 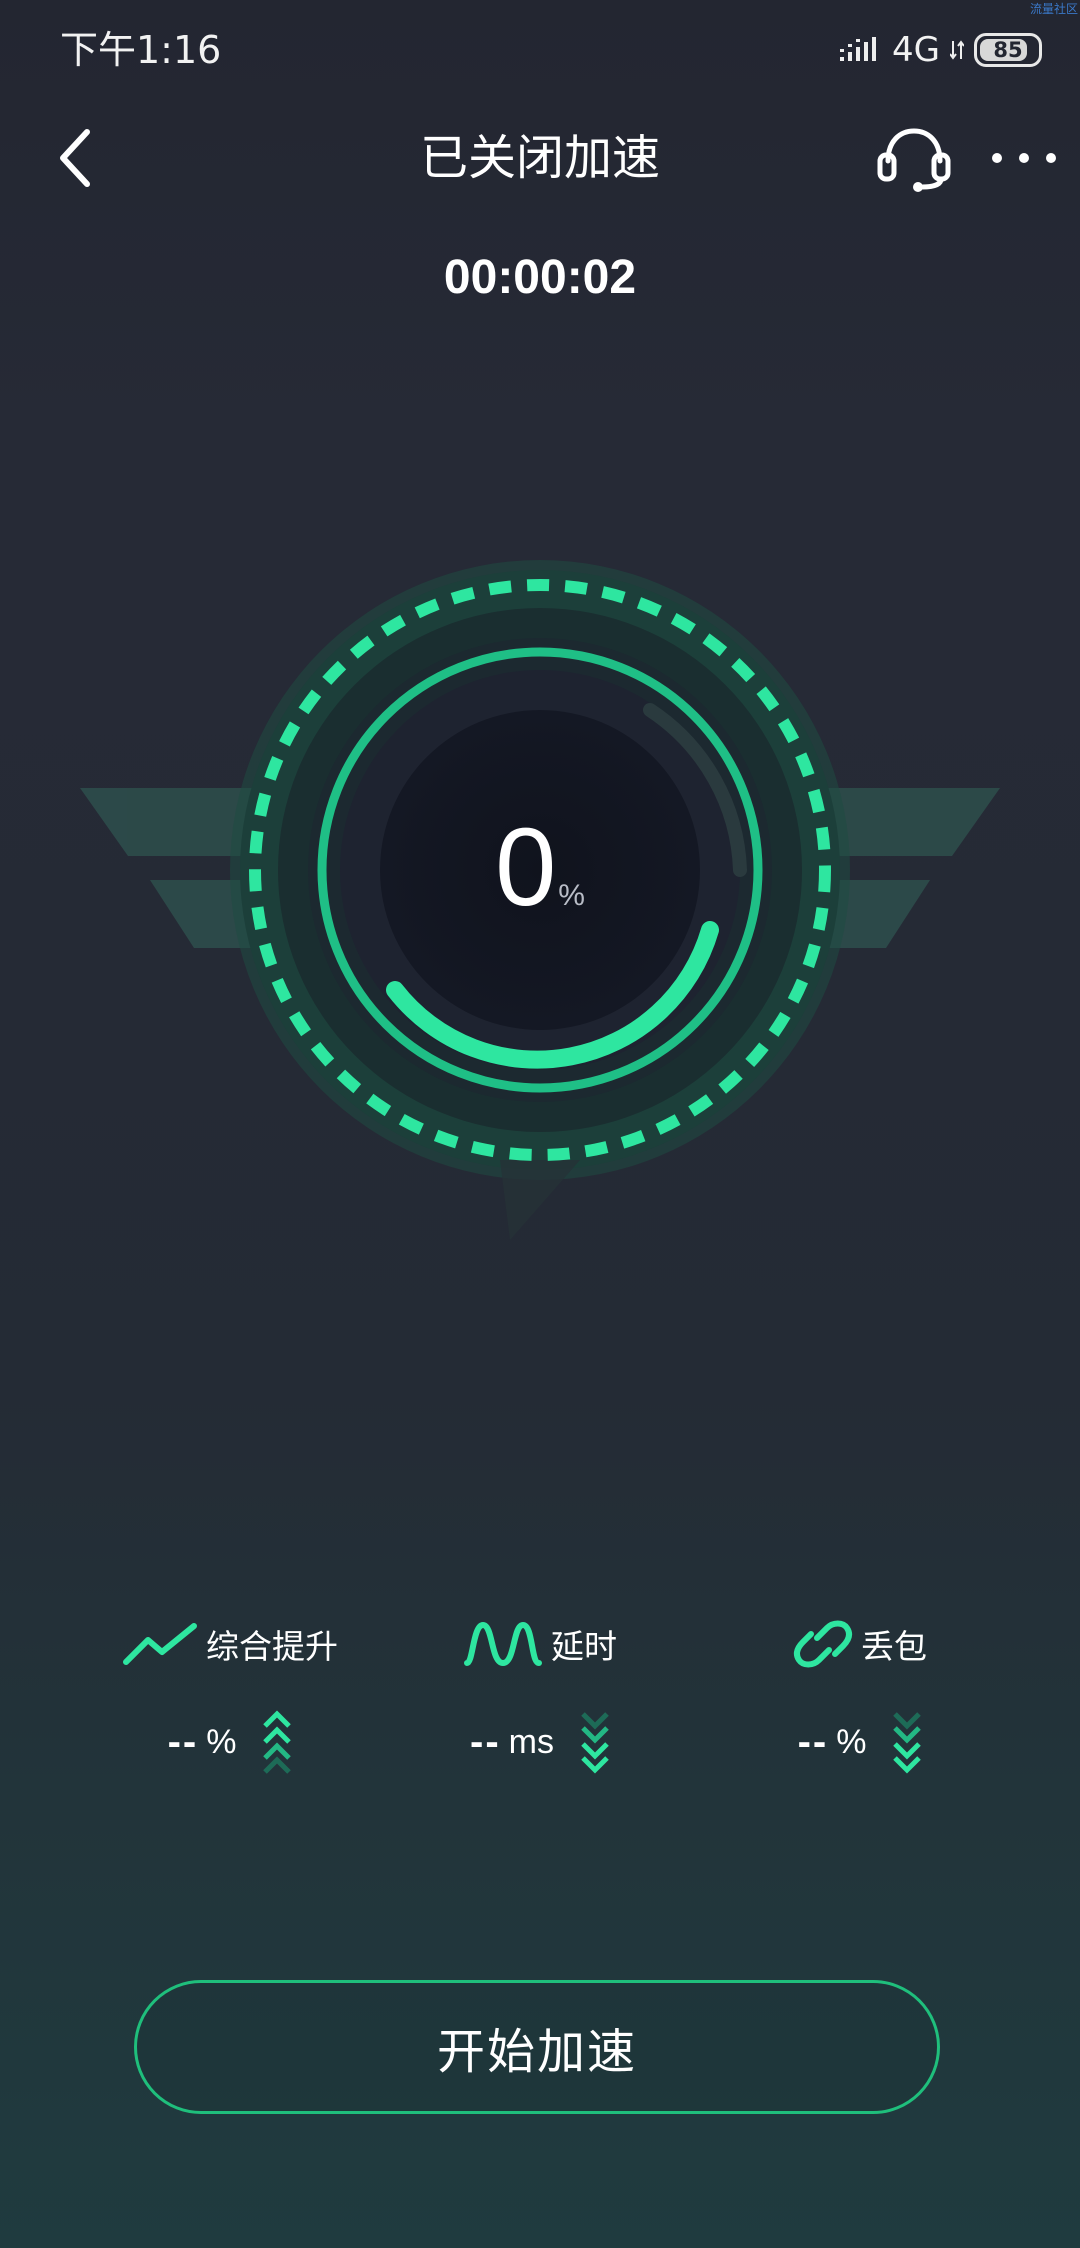 I want to click on wave-icon, so click(x=503, y=1644).